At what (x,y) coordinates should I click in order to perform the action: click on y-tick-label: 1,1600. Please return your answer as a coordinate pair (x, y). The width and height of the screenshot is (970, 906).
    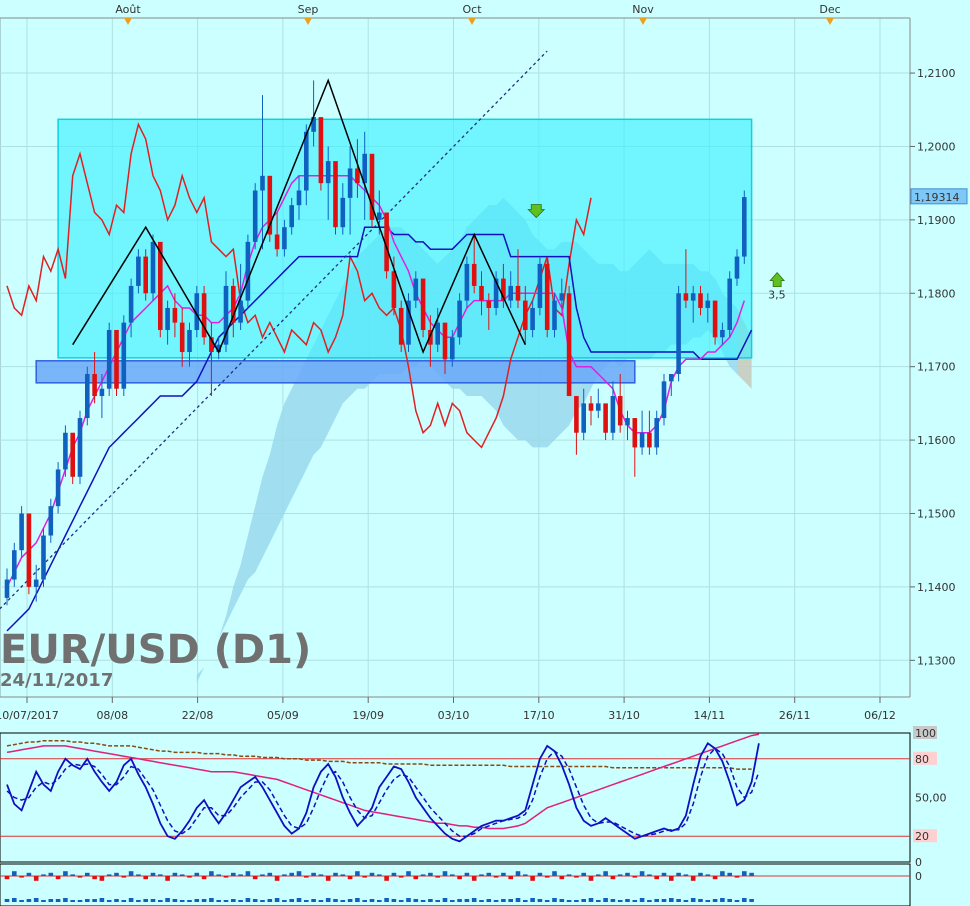
    Looking at the image, I should click on (936, 440).